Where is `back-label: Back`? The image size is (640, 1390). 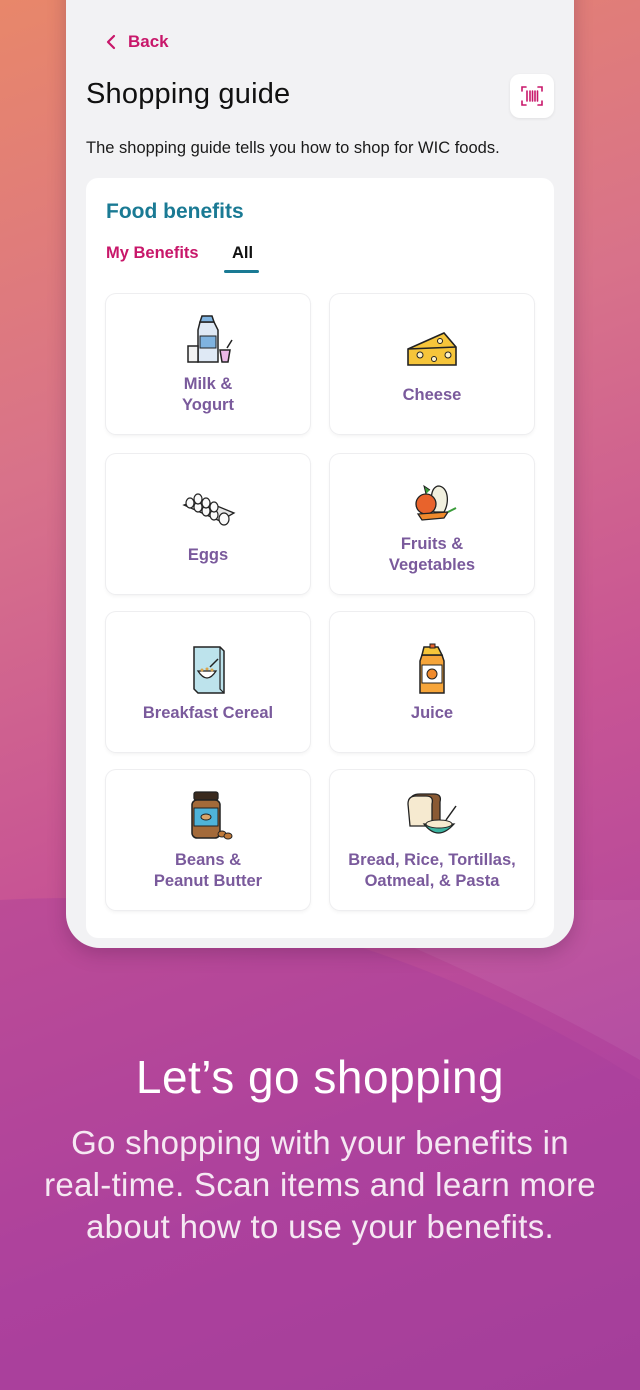
back-label: Back is located at coordinates (148, 41).